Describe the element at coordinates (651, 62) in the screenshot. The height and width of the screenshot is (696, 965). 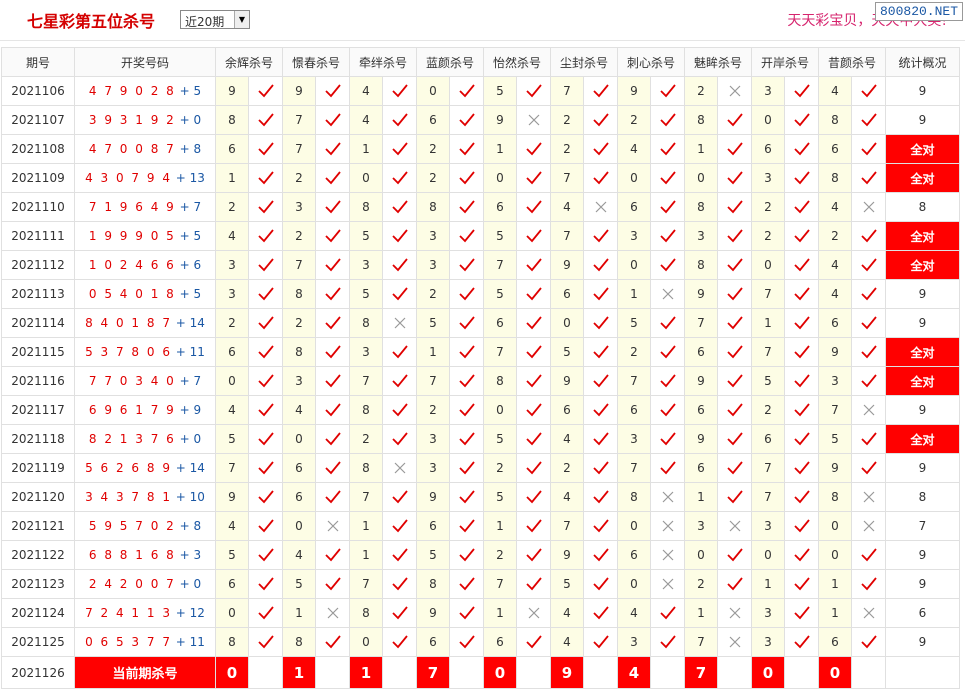
I see `column-header-expert: 刺心杀号` at that location.